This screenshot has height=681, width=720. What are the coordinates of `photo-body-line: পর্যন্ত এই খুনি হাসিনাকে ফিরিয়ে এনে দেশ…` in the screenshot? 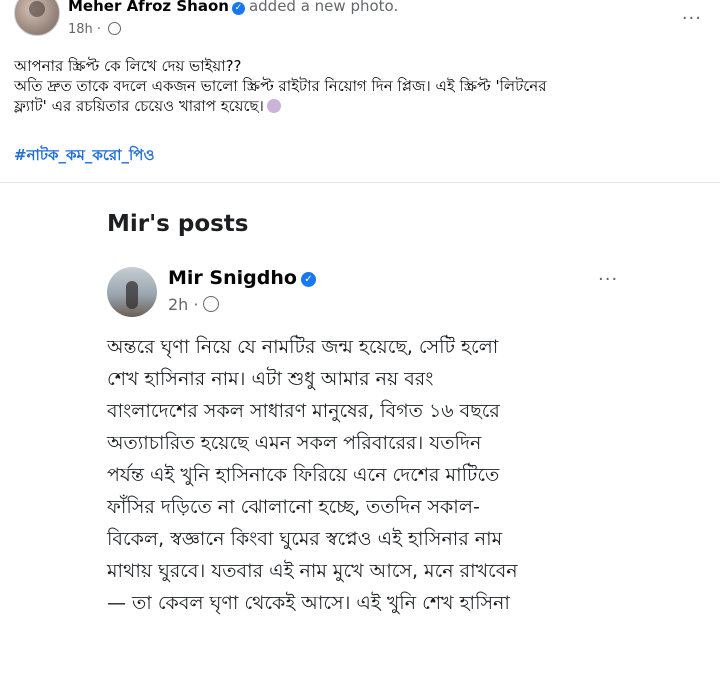 It's located at (303, 475).